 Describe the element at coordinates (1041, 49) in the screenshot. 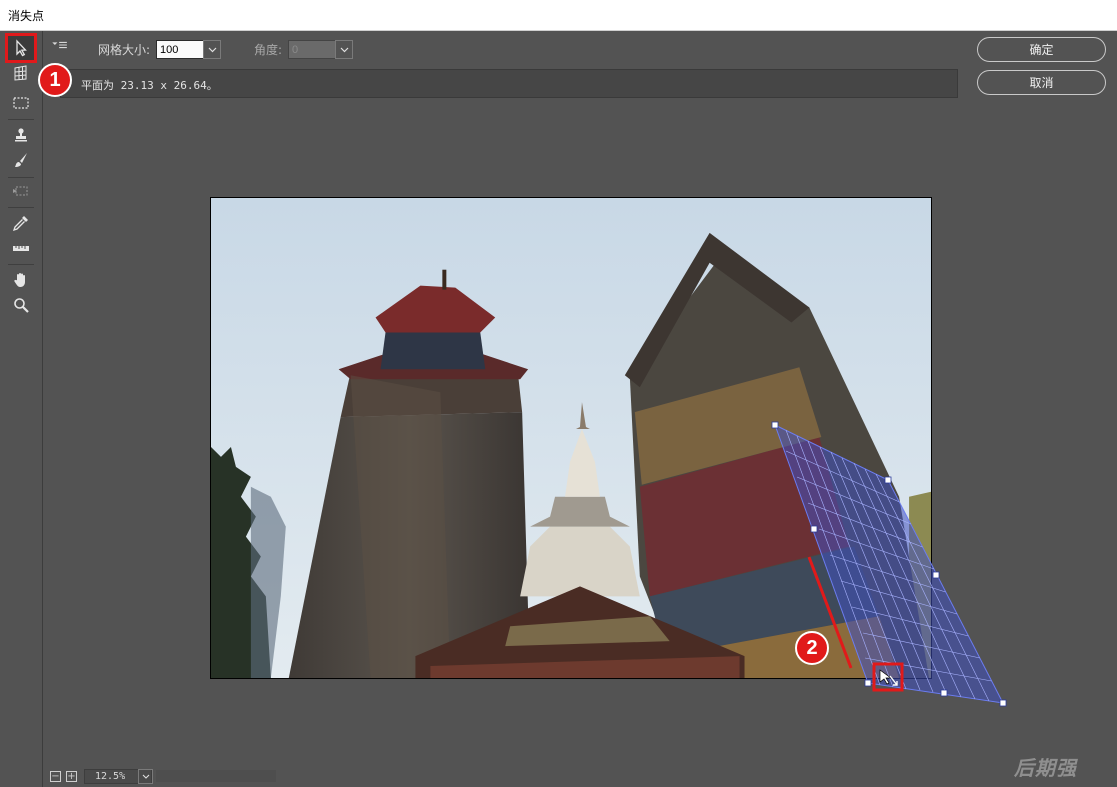

I see `ok-button: 确定` at that location.